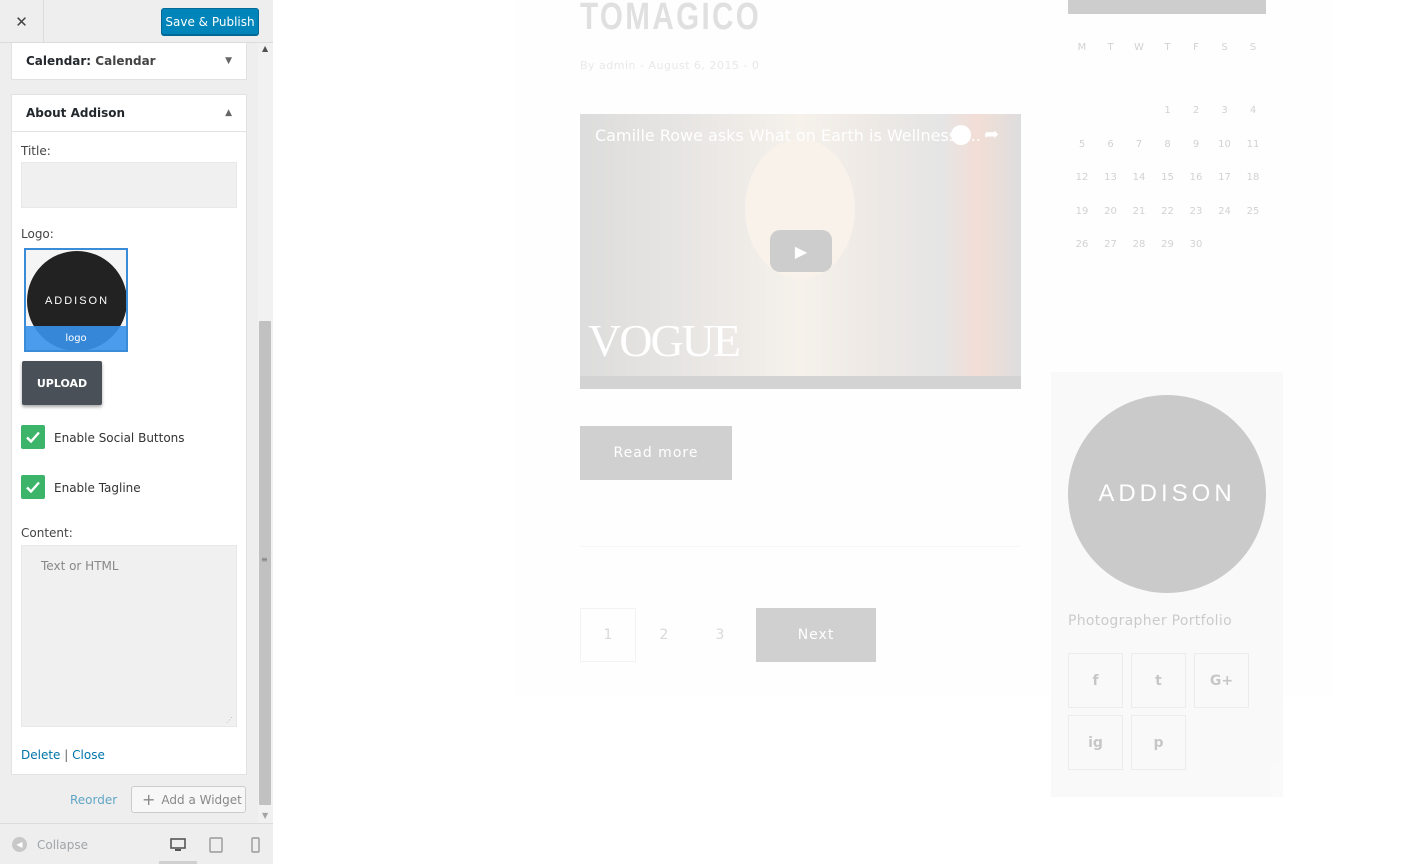 This screenshot has height=864, width=1419. What do you see at coordinates (1167, 494) in the screenshot?
I see `about-logo: ADDISON` at bounding box center [1167, 494].